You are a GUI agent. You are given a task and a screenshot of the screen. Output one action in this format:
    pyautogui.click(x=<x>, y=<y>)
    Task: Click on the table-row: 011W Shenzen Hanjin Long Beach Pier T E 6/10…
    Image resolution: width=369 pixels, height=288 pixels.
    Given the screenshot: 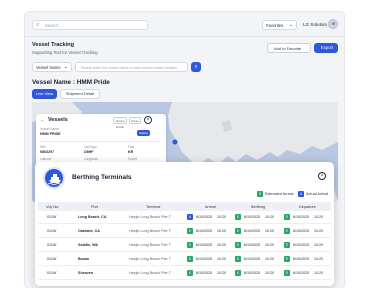 What is the action you would take?
    pyautogui.click(x=184, y=273)
    